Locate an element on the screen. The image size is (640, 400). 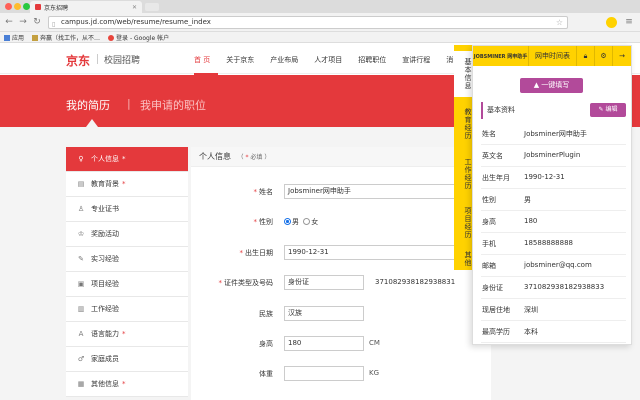
ethnicity-select: 汉族 is located at coordinates (324, 313).